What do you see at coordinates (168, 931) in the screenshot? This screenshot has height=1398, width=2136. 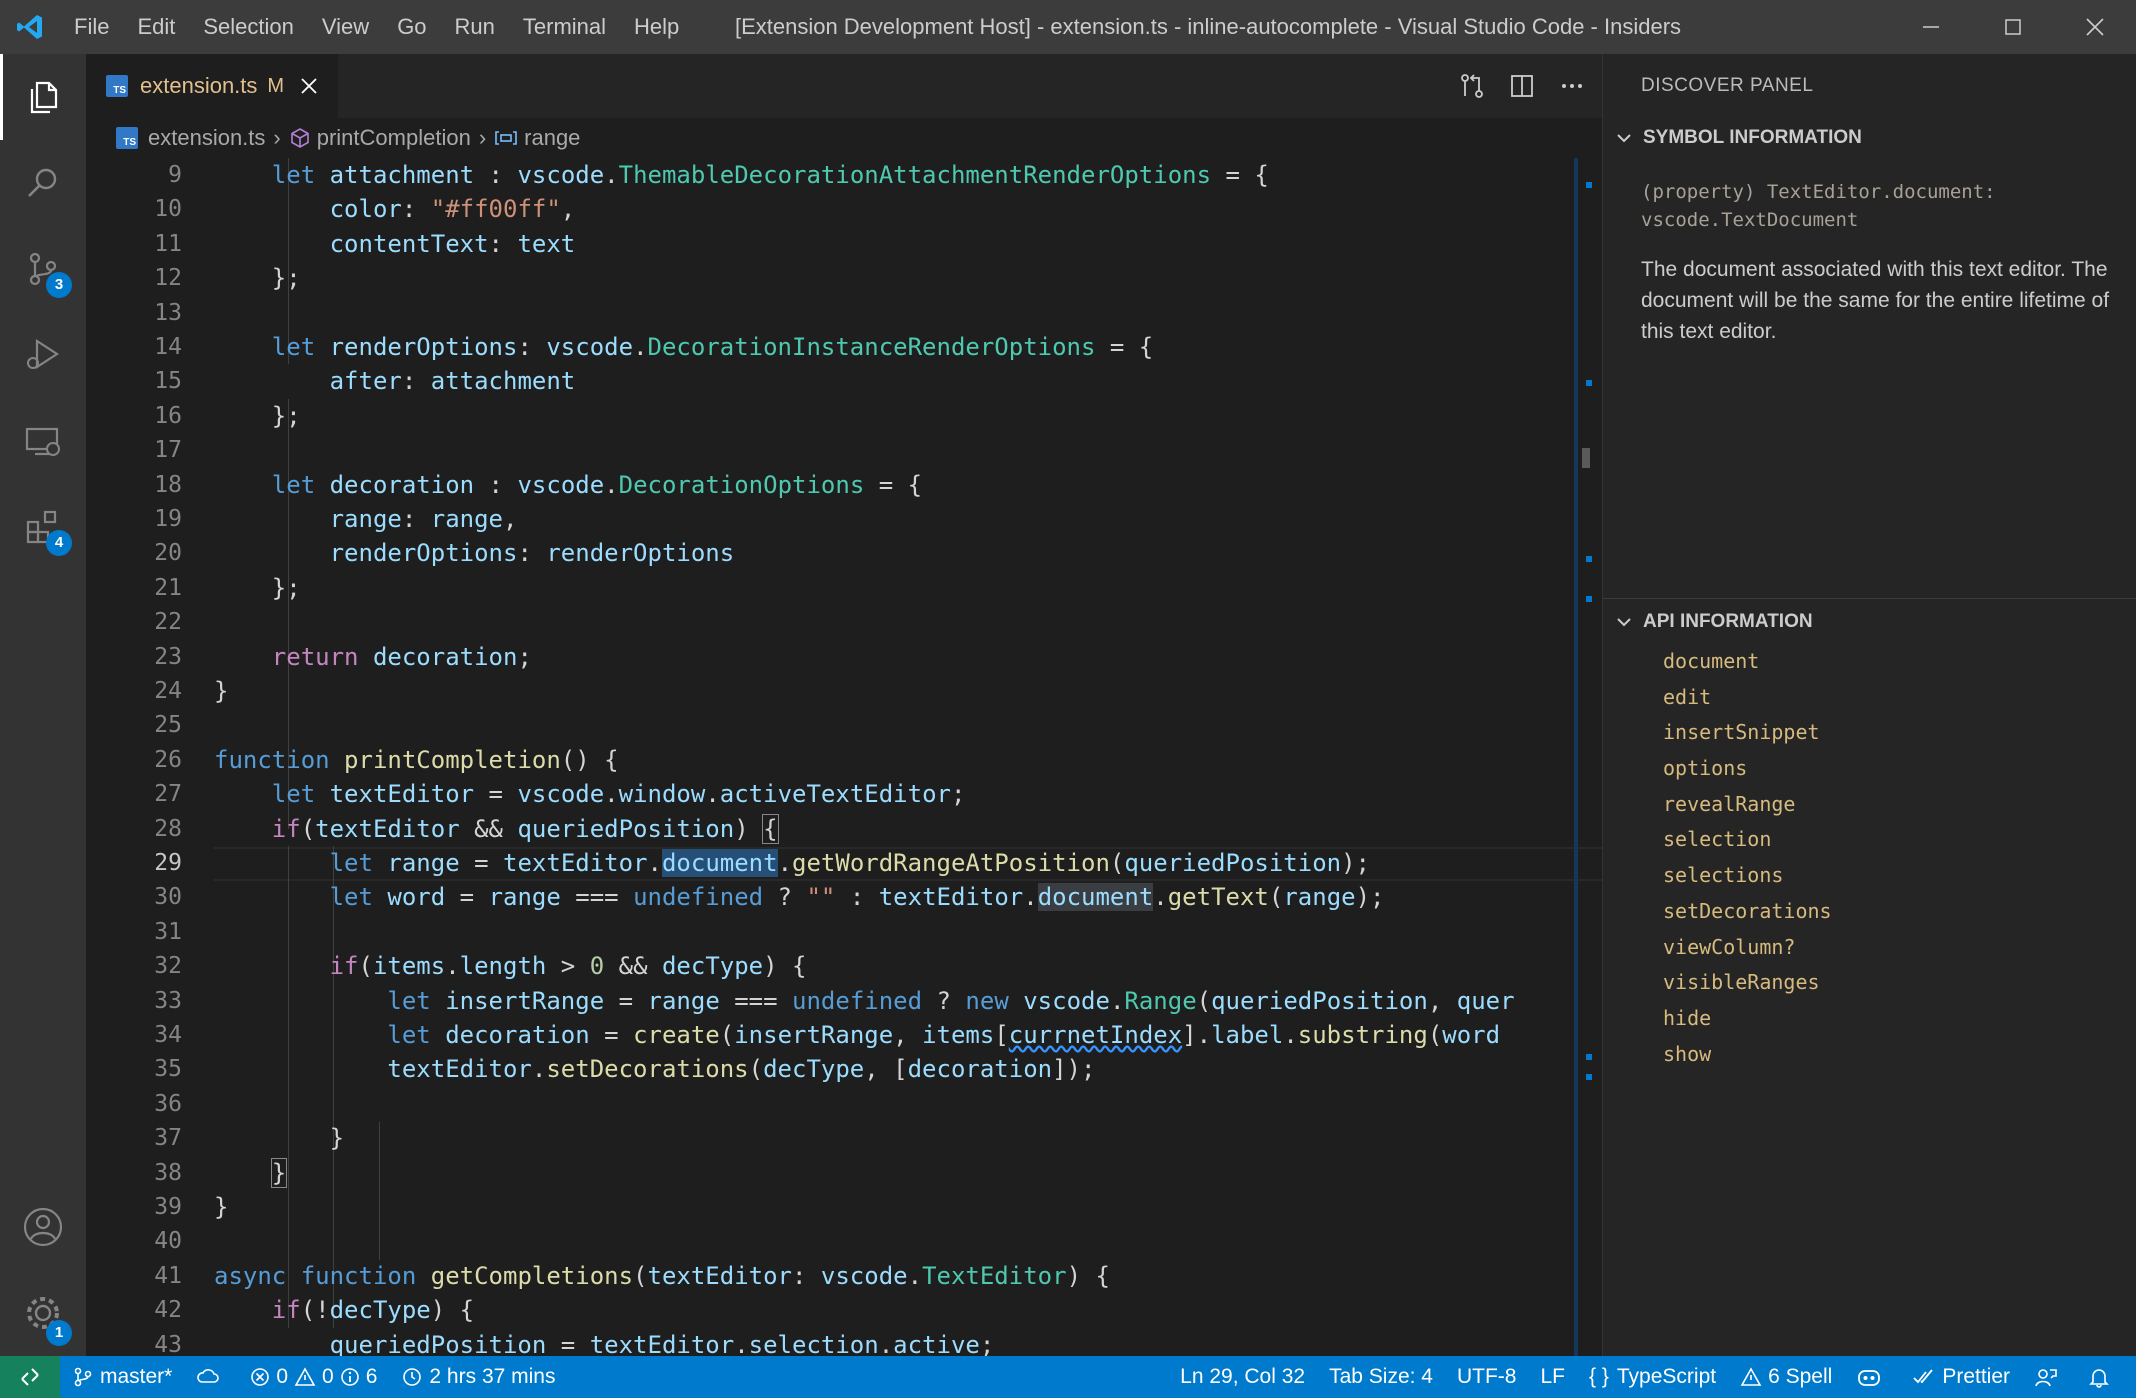 I see `line-number: 31` at bounding box center [168, 931].